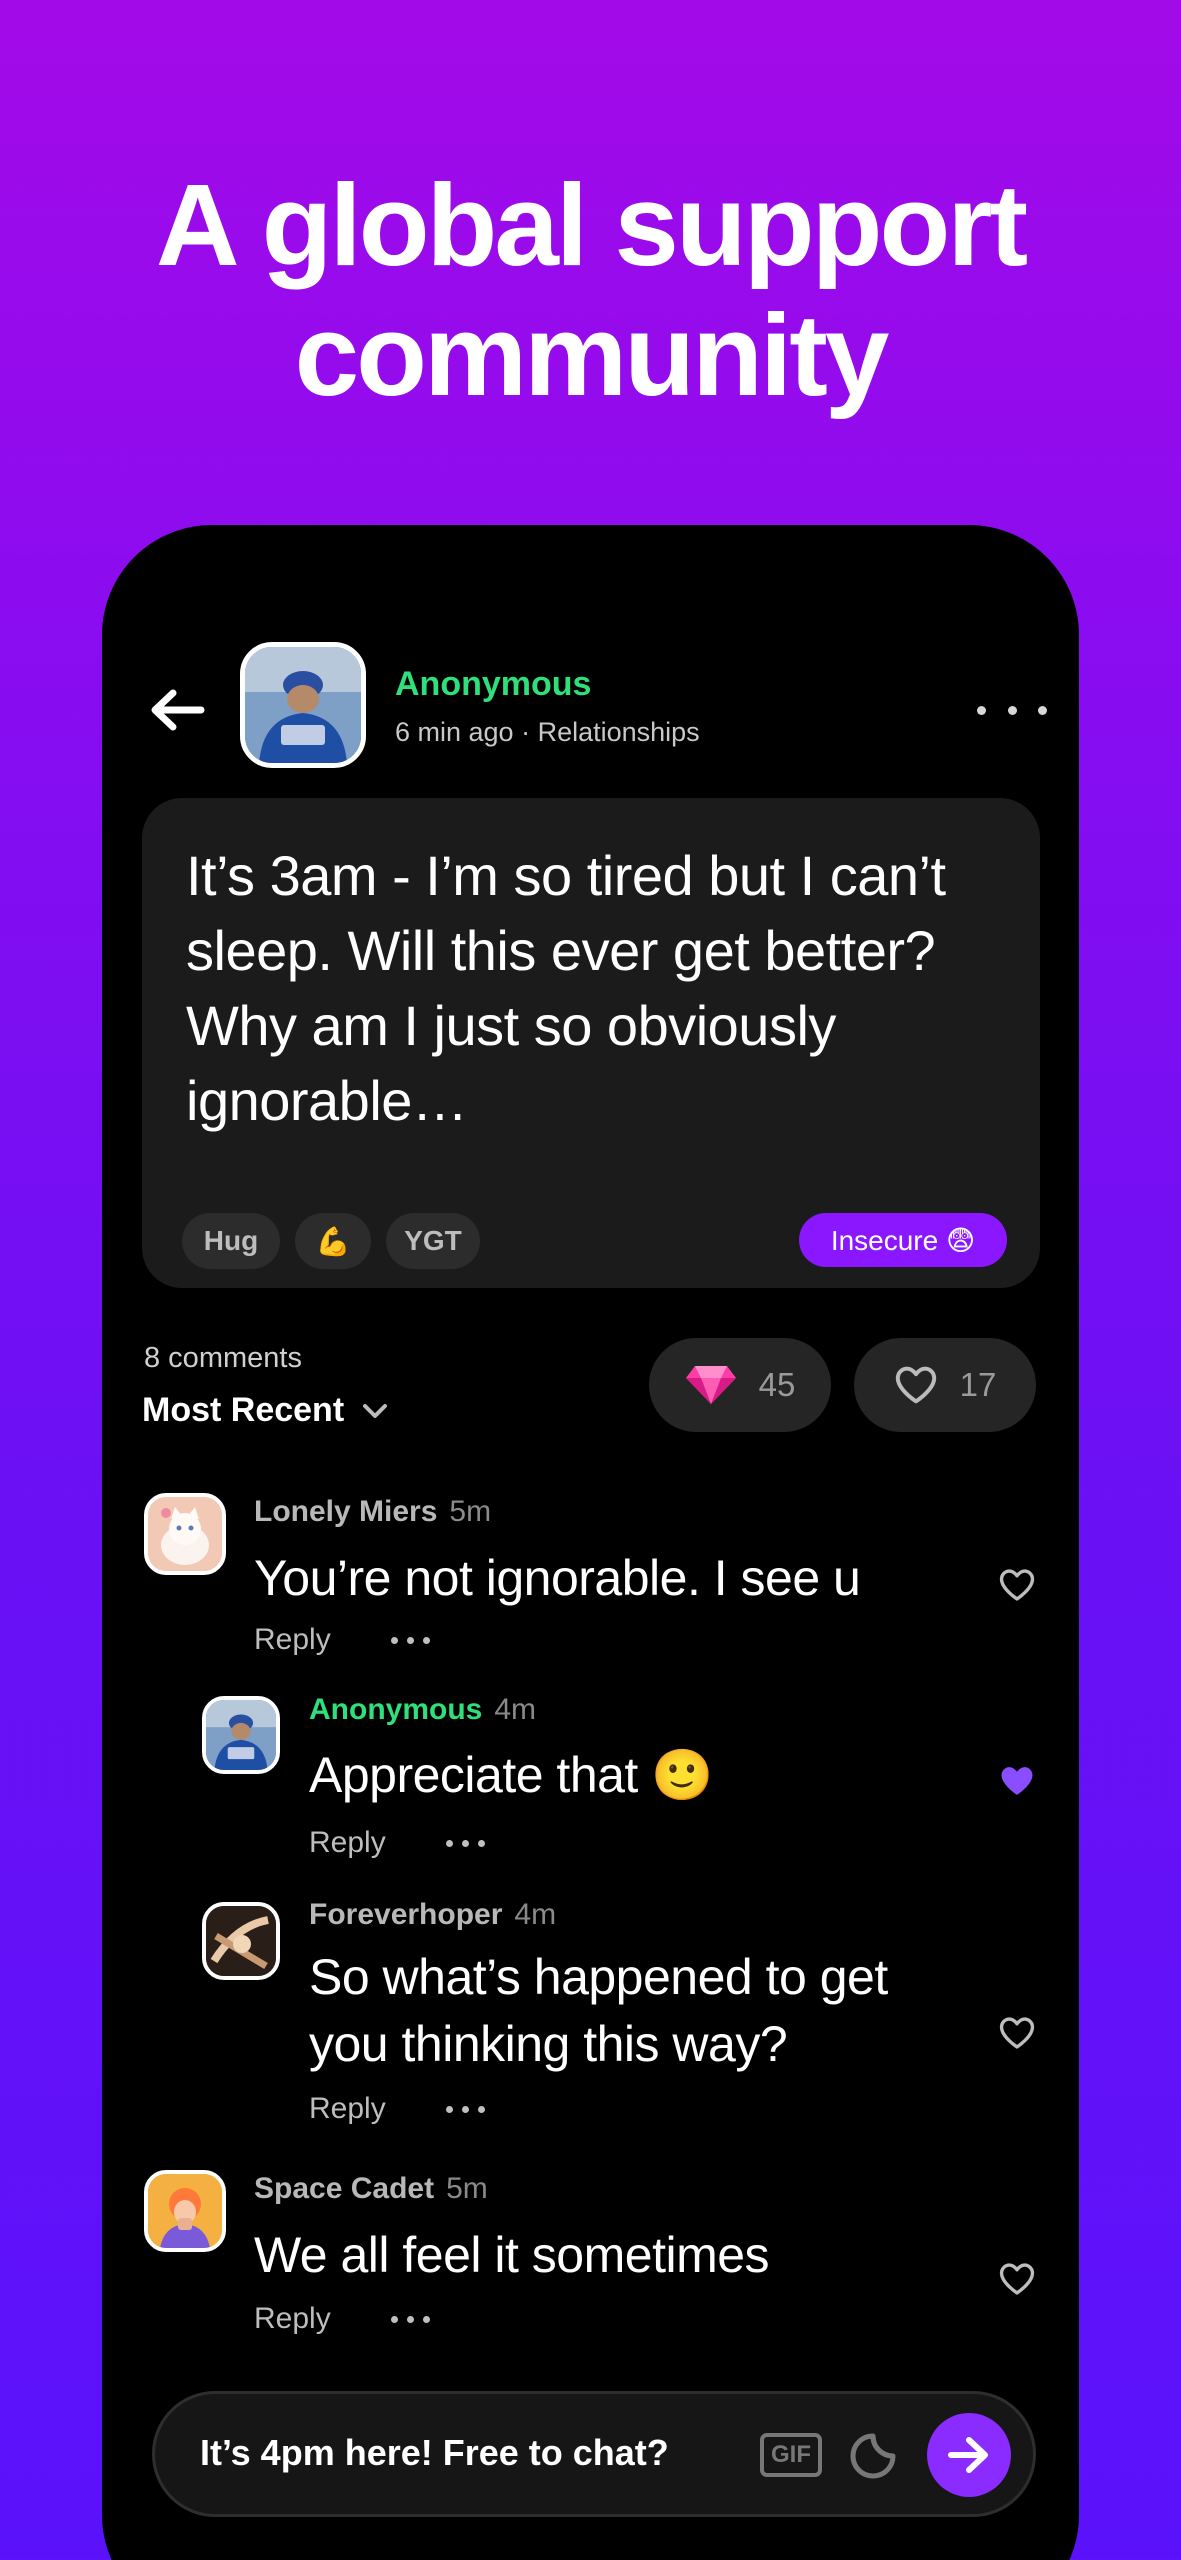 This screenshot has height=2560, width=1181. I want to click on post-meta: 6 min ago · Relationships, so click(547, 732).